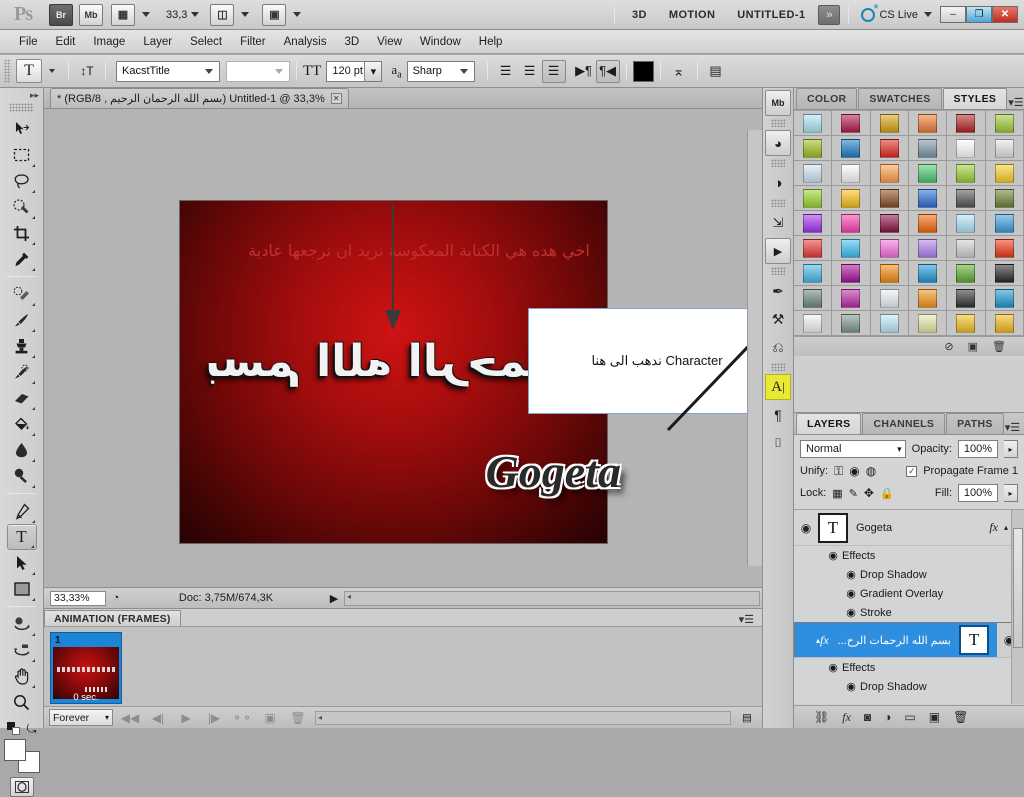  I want to click on delete-style-icon: 🗑, so click(999, 346).